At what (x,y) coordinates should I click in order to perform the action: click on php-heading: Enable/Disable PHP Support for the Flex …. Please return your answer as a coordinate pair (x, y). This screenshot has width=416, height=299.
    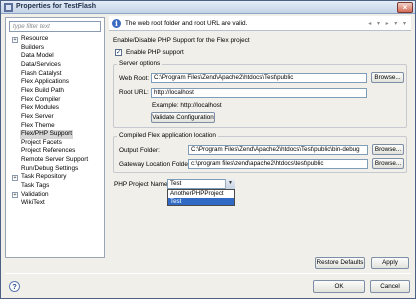
    Looking at the image, I should click on (181, 40).